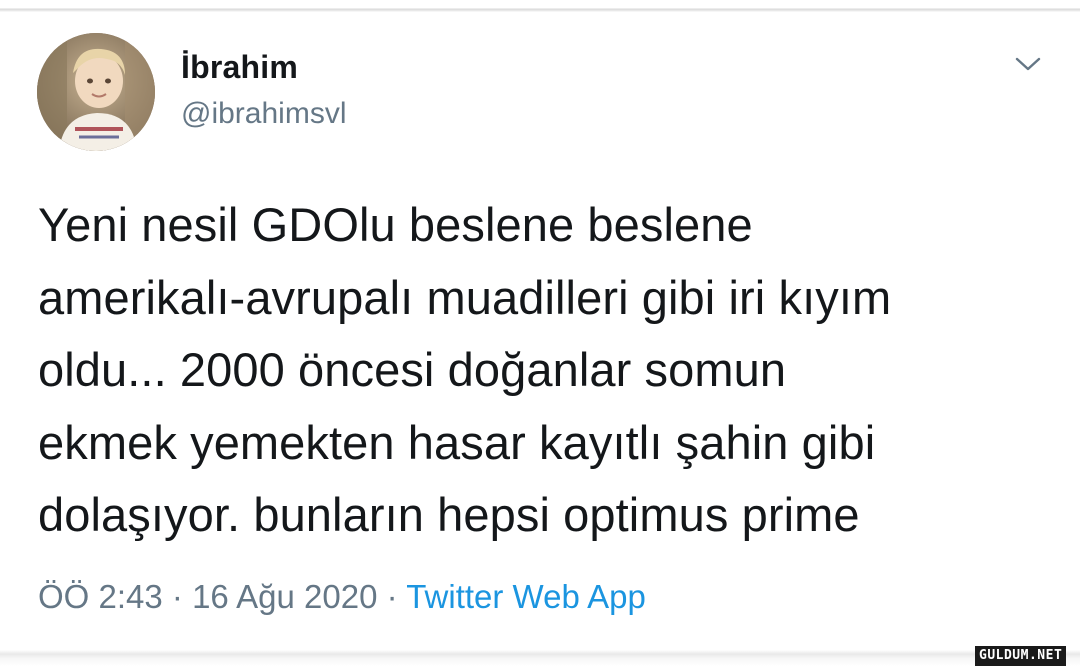  I want to click on avatar, so click(96, 92).